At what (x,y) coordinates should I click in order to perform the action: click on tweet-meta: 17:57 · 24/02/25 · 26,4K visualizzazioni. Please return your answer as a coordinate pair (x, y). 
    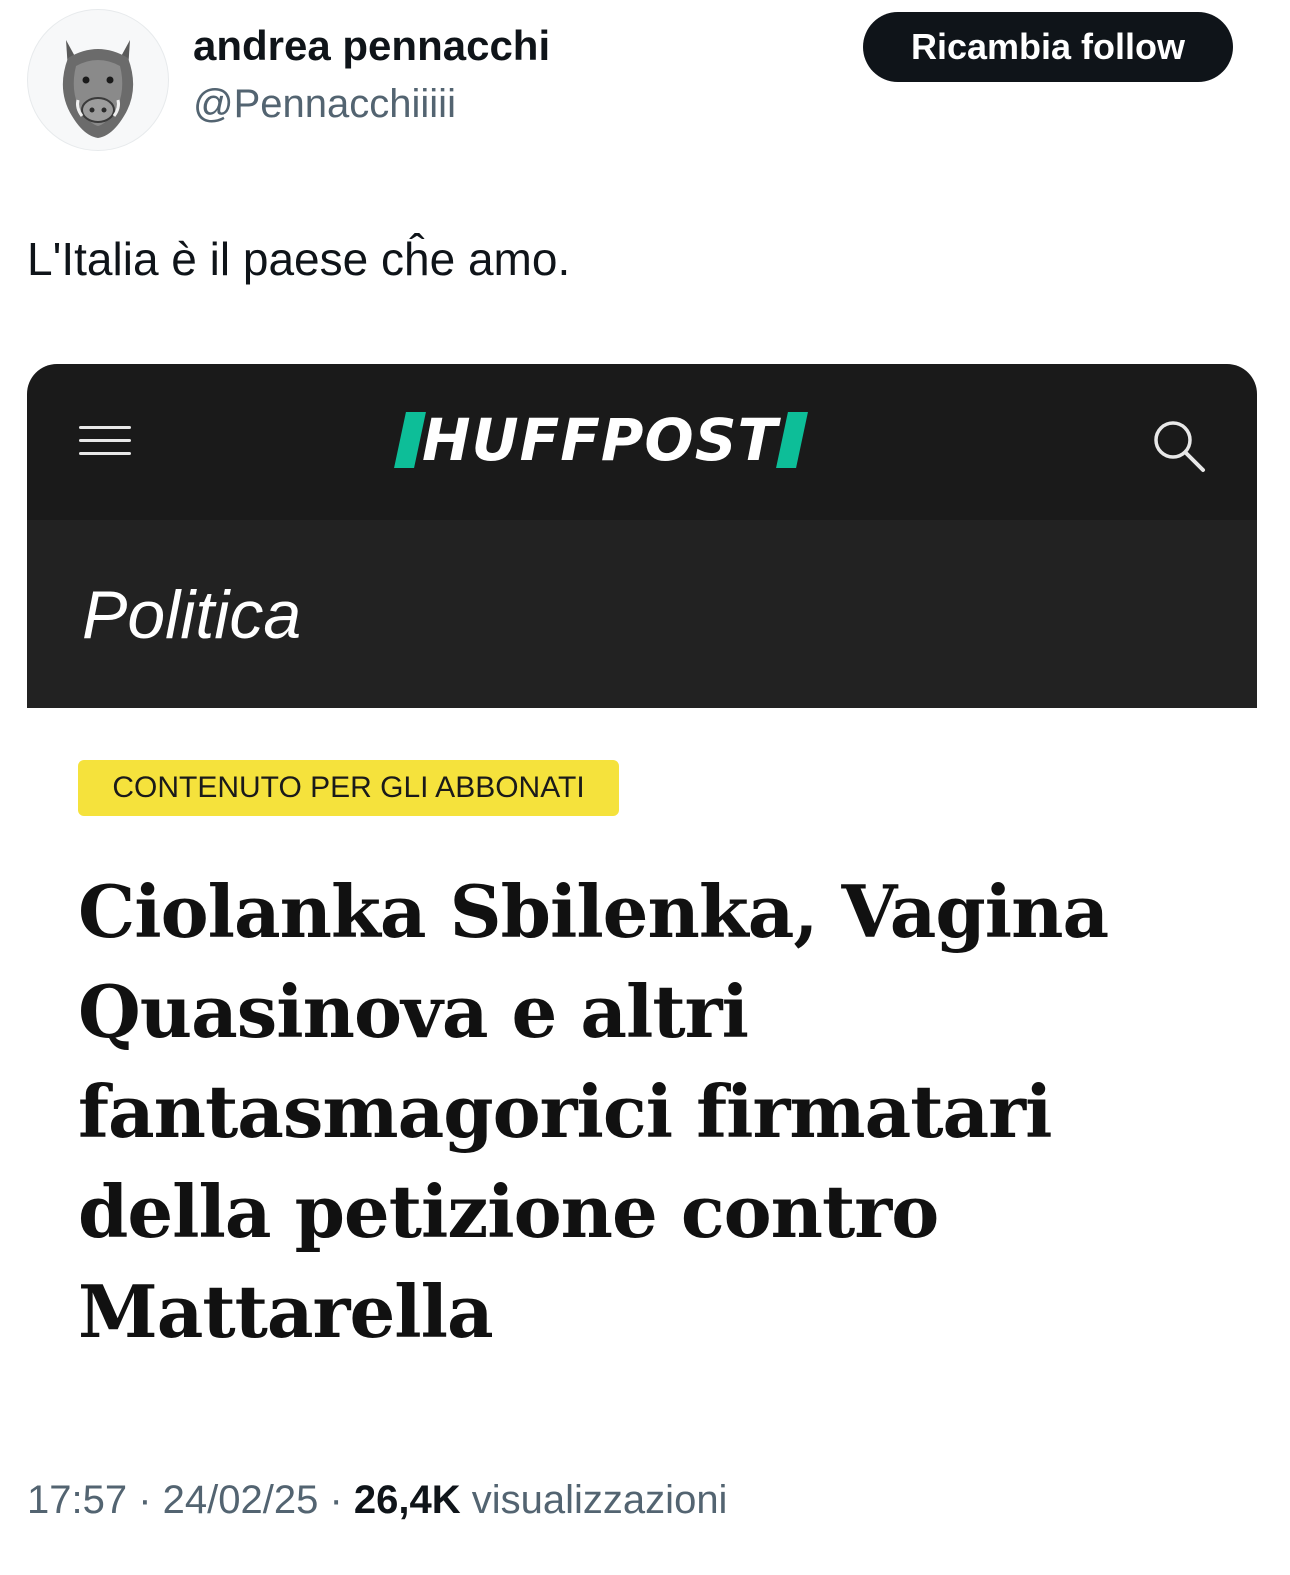
    Looking at the image, I should click on (377, 1500).